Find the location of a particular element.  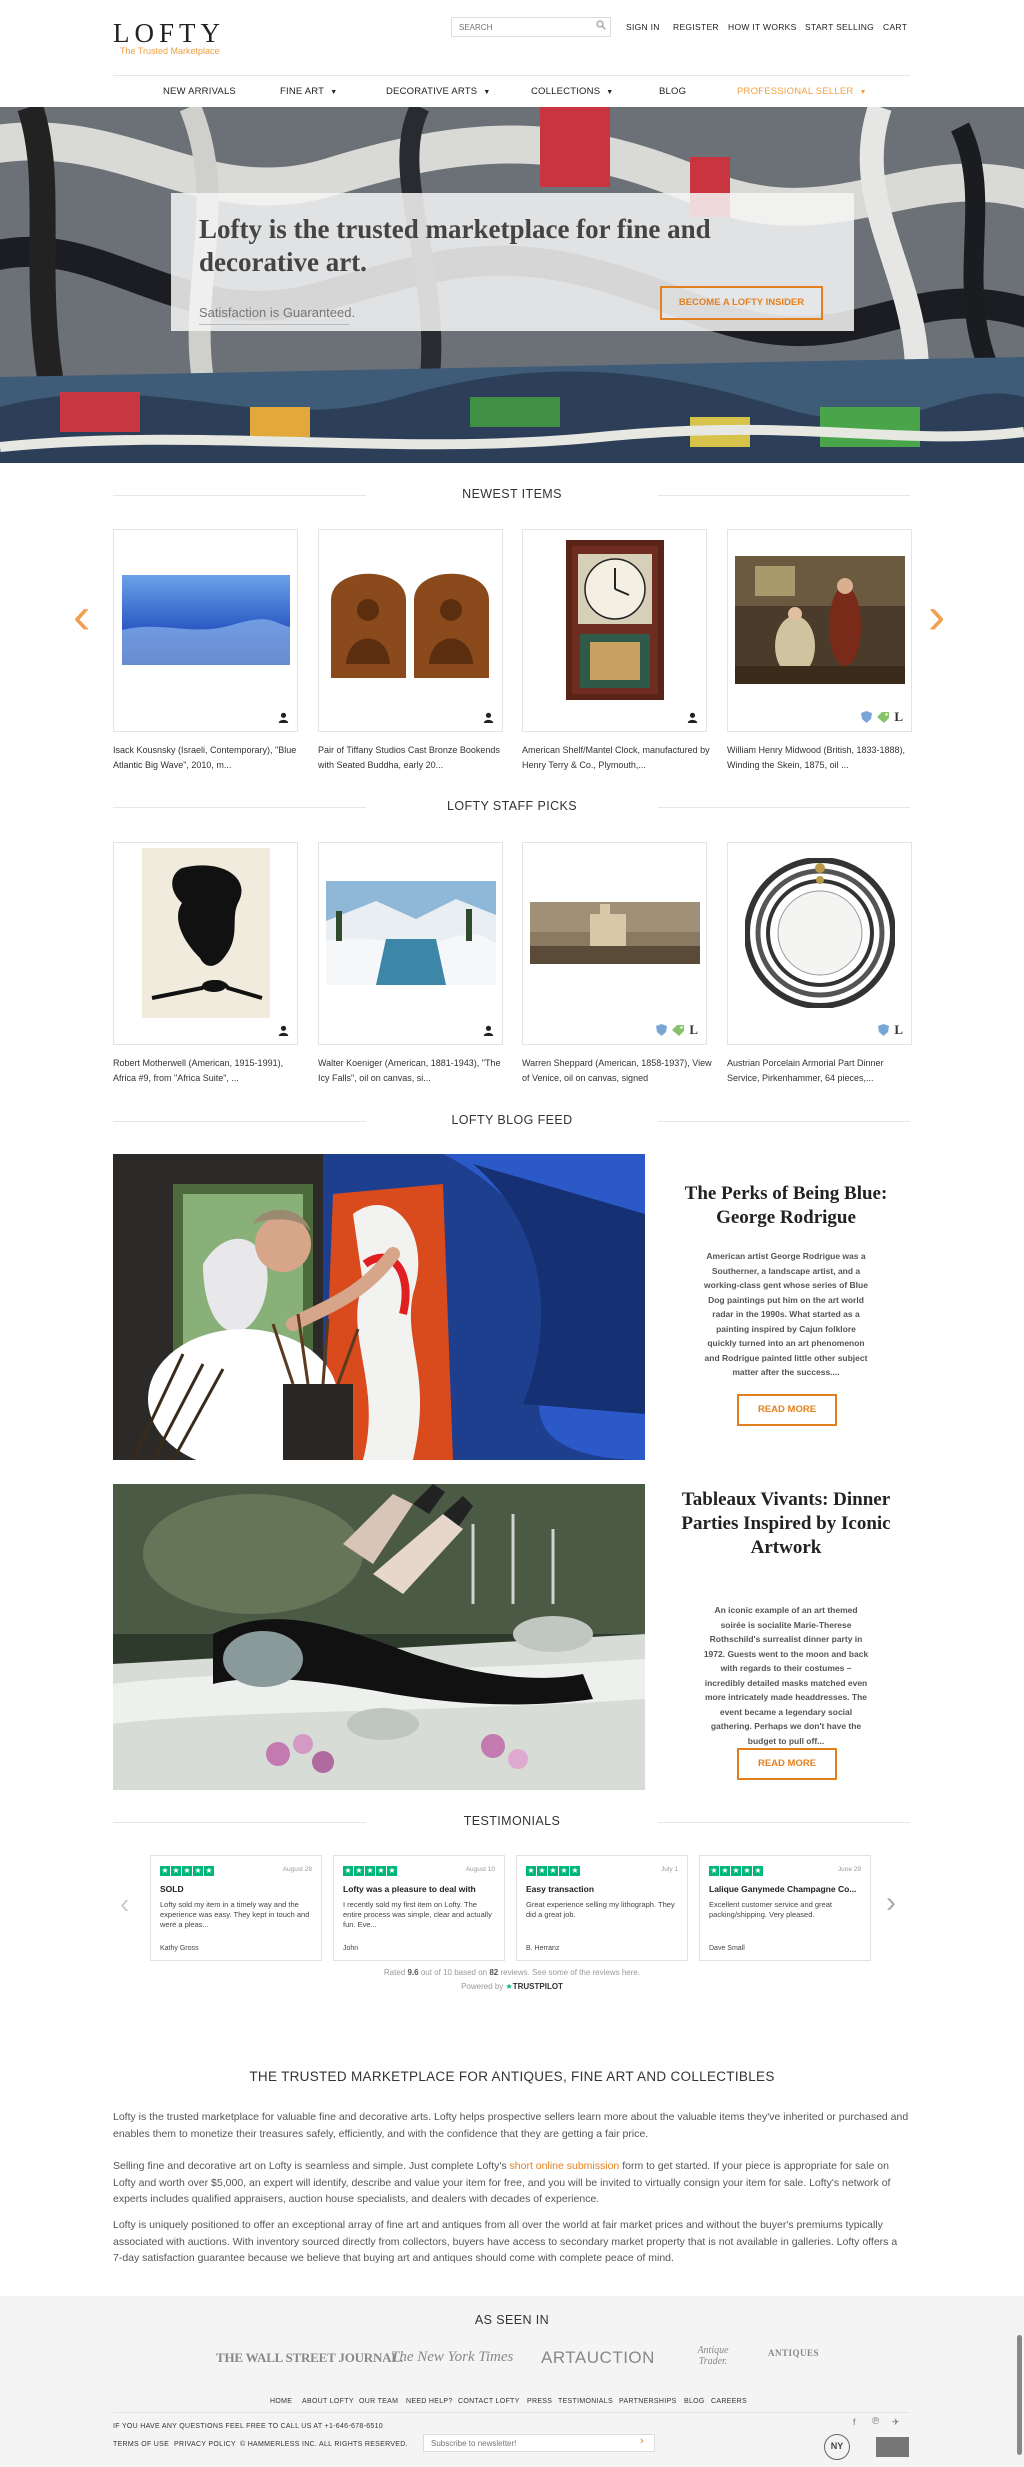

footer-terms-link: TERMS OF USE is located at coordinates (141, 2444).